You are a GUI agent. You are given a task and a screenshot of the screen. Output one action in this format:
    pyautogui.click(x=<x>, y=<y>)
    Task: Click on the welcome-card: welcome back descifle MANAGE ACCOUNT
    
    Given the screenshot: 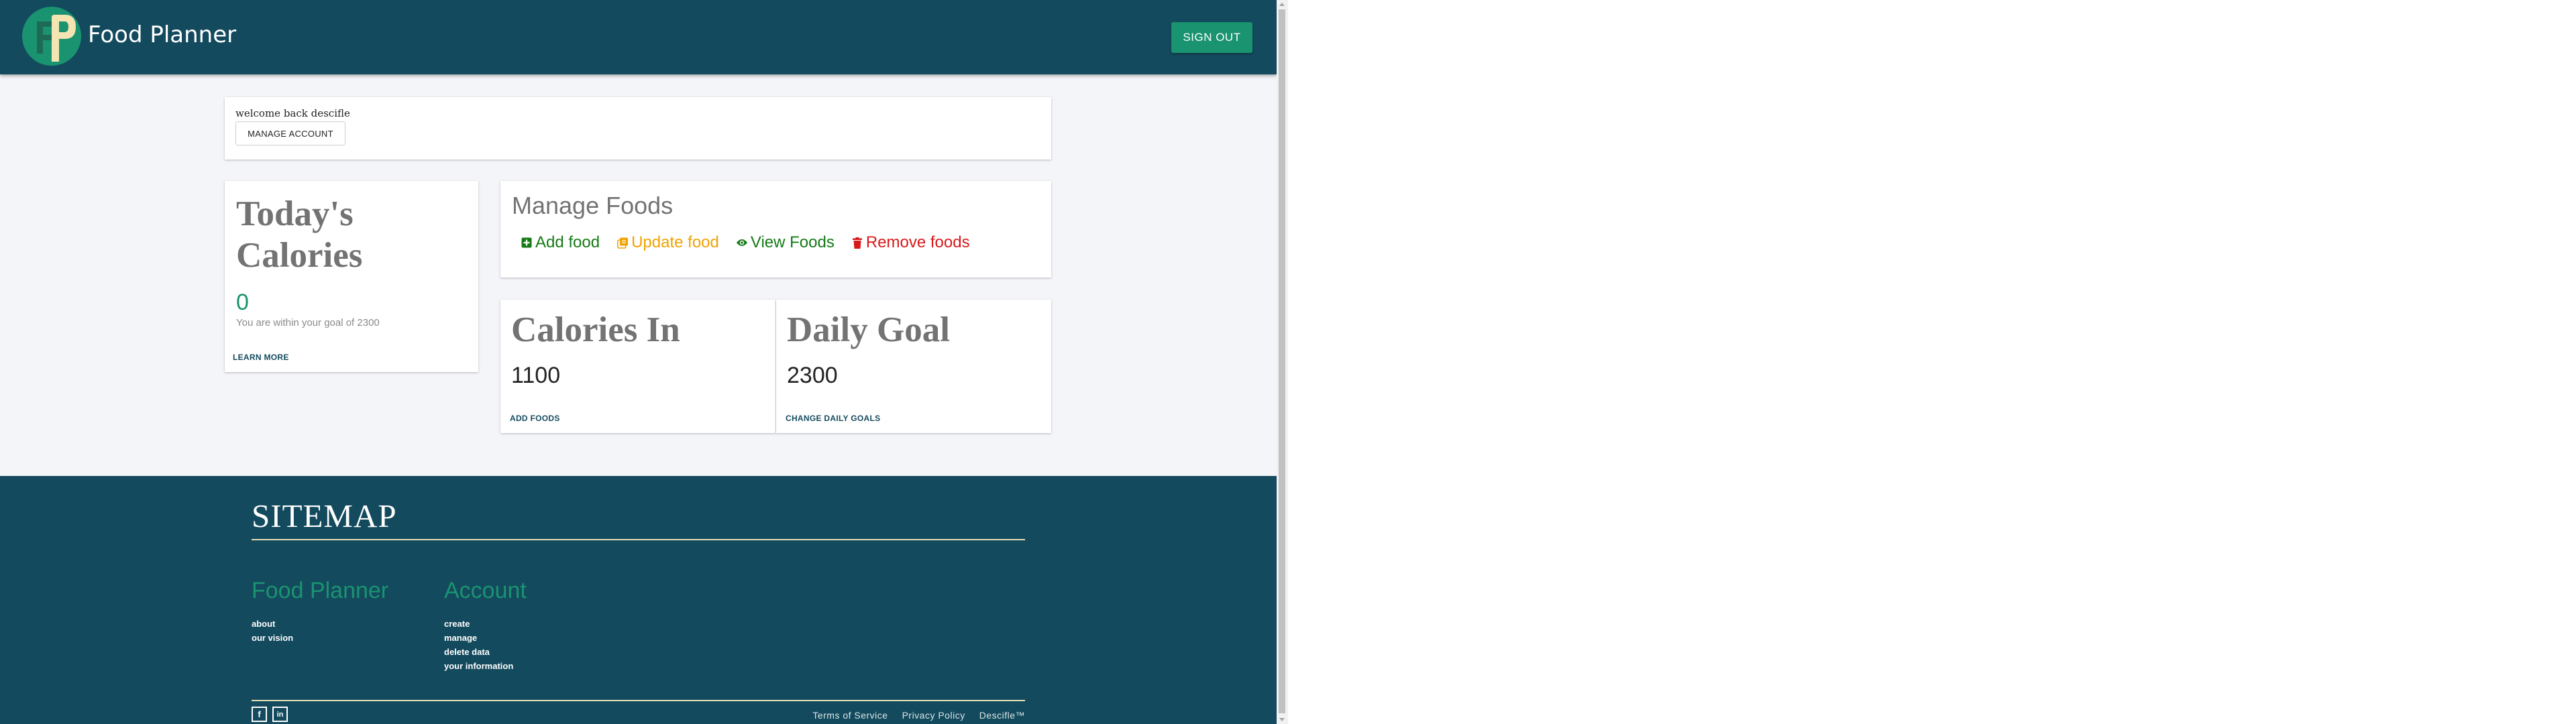 What is the action you would take?
    pyautogui.click(x=638, y=128)
    